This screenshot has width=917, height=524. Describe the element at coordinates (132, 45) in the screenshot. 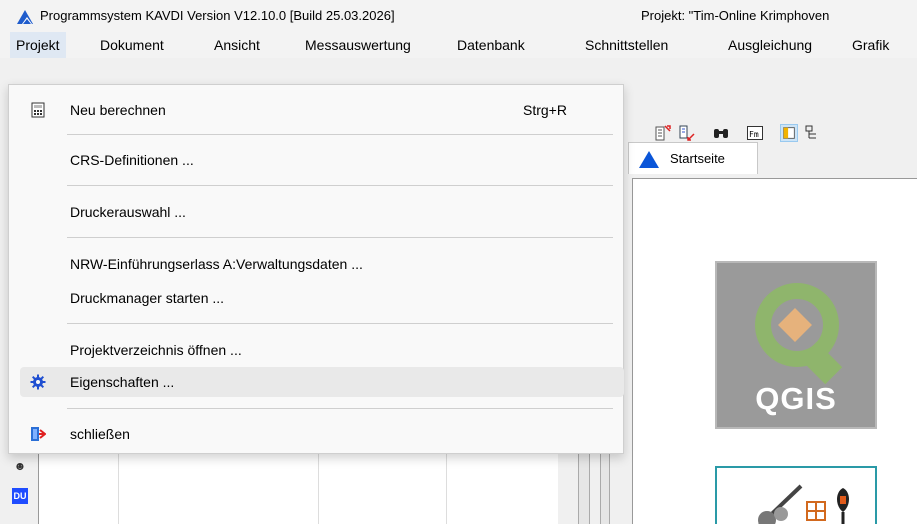

I see `menu-dokument: Dokument` at that location.